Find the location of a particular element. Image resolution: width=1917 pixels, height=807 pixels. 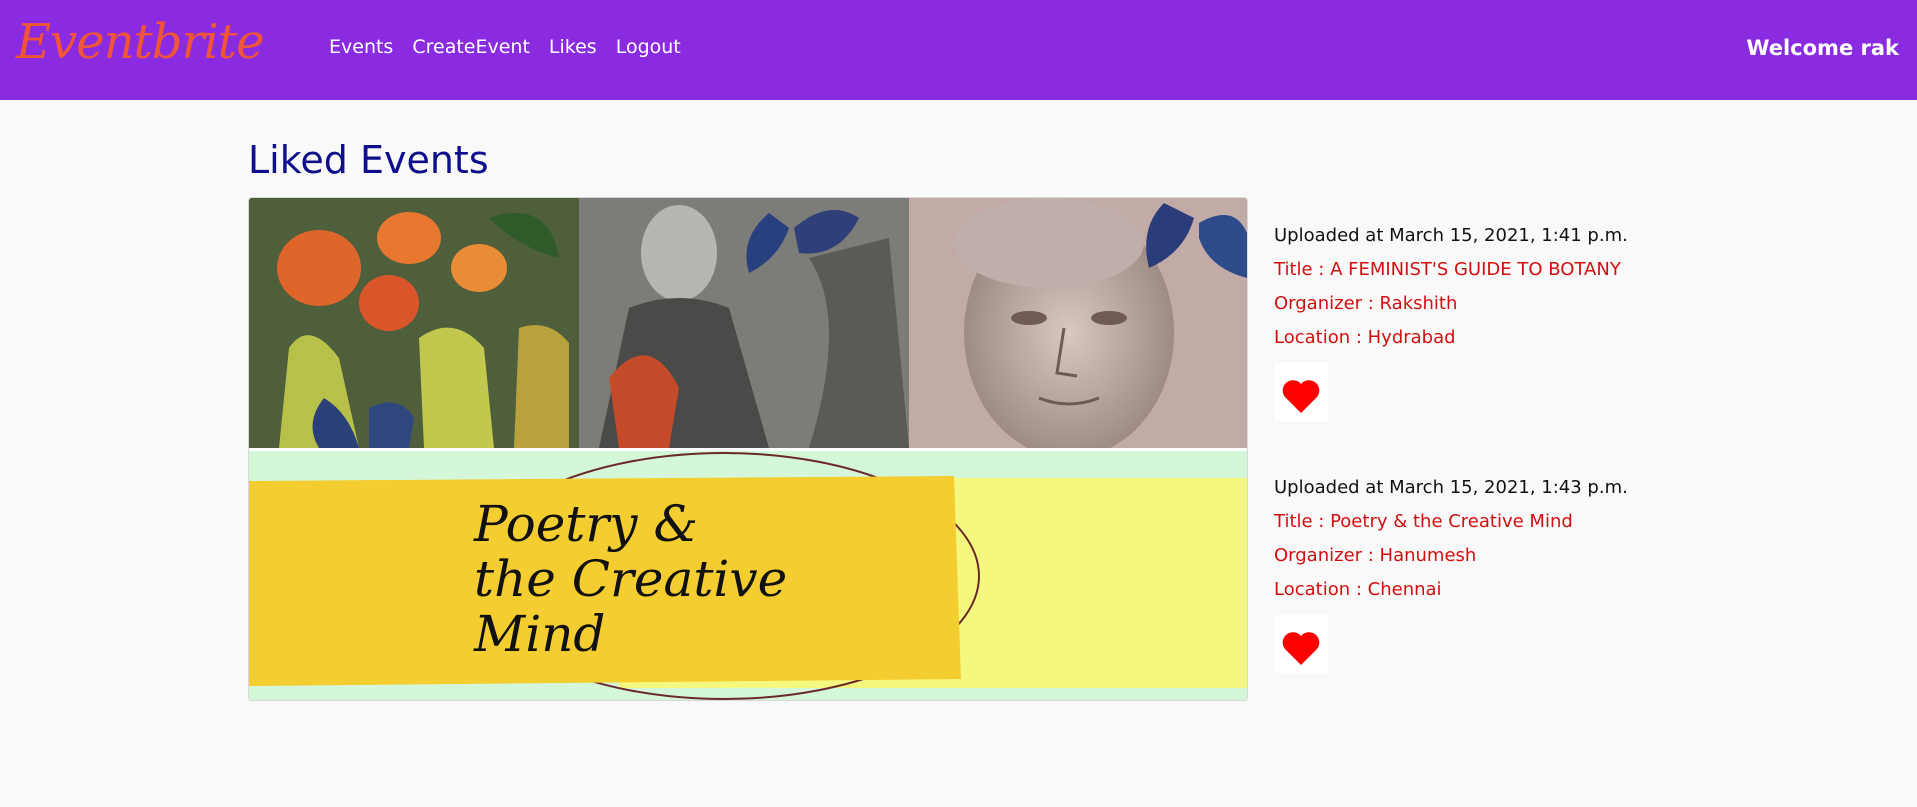

event-title: Title : Poetry & the Creative Mind is located at coordinates (1423, 521).